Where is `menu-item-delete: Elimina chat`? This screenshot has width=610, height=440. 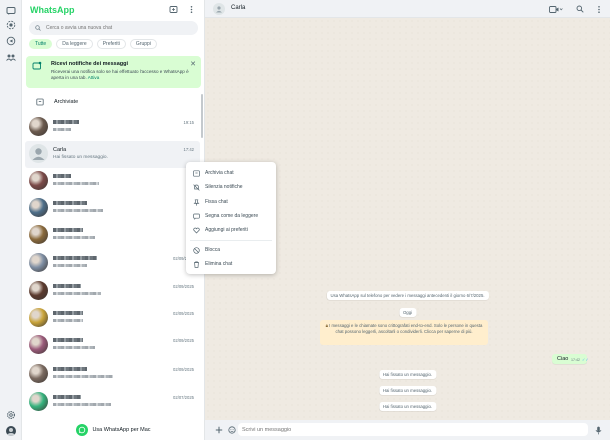
menu-item-delete: Elimina chat is located at coordinates (231, 264).